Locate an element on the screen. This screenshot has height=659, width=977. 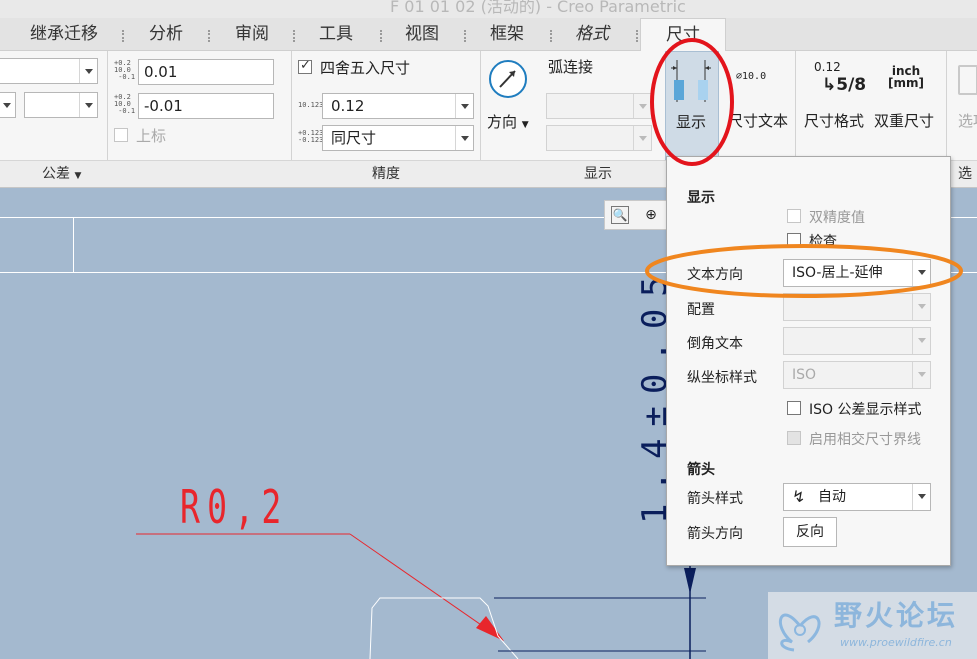
tab-review: 审阅 is located at coordinates (252, 34).